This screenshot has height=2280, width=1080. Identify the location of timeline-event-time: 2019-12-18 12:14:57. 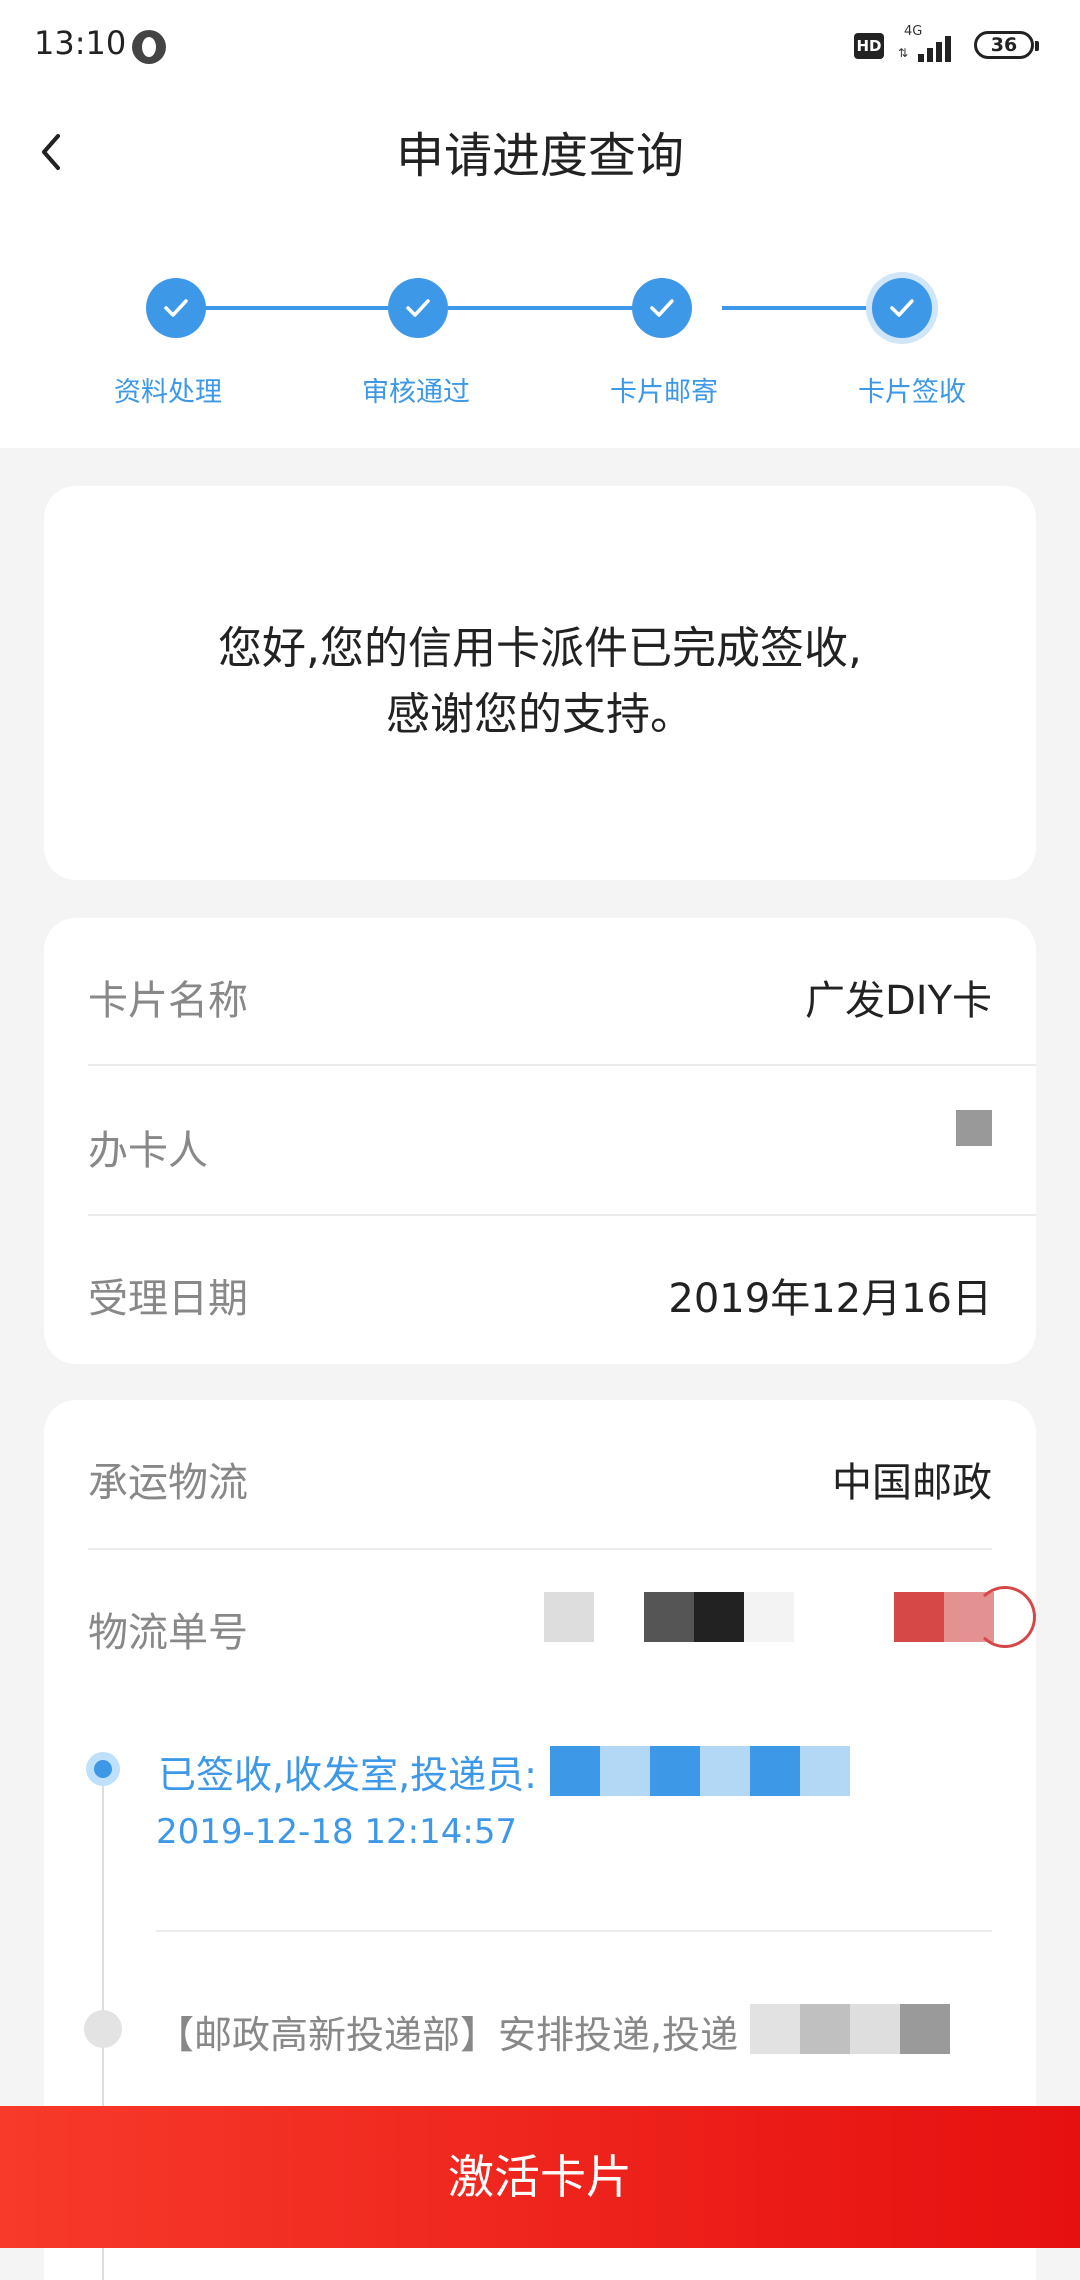
(337, 1832).